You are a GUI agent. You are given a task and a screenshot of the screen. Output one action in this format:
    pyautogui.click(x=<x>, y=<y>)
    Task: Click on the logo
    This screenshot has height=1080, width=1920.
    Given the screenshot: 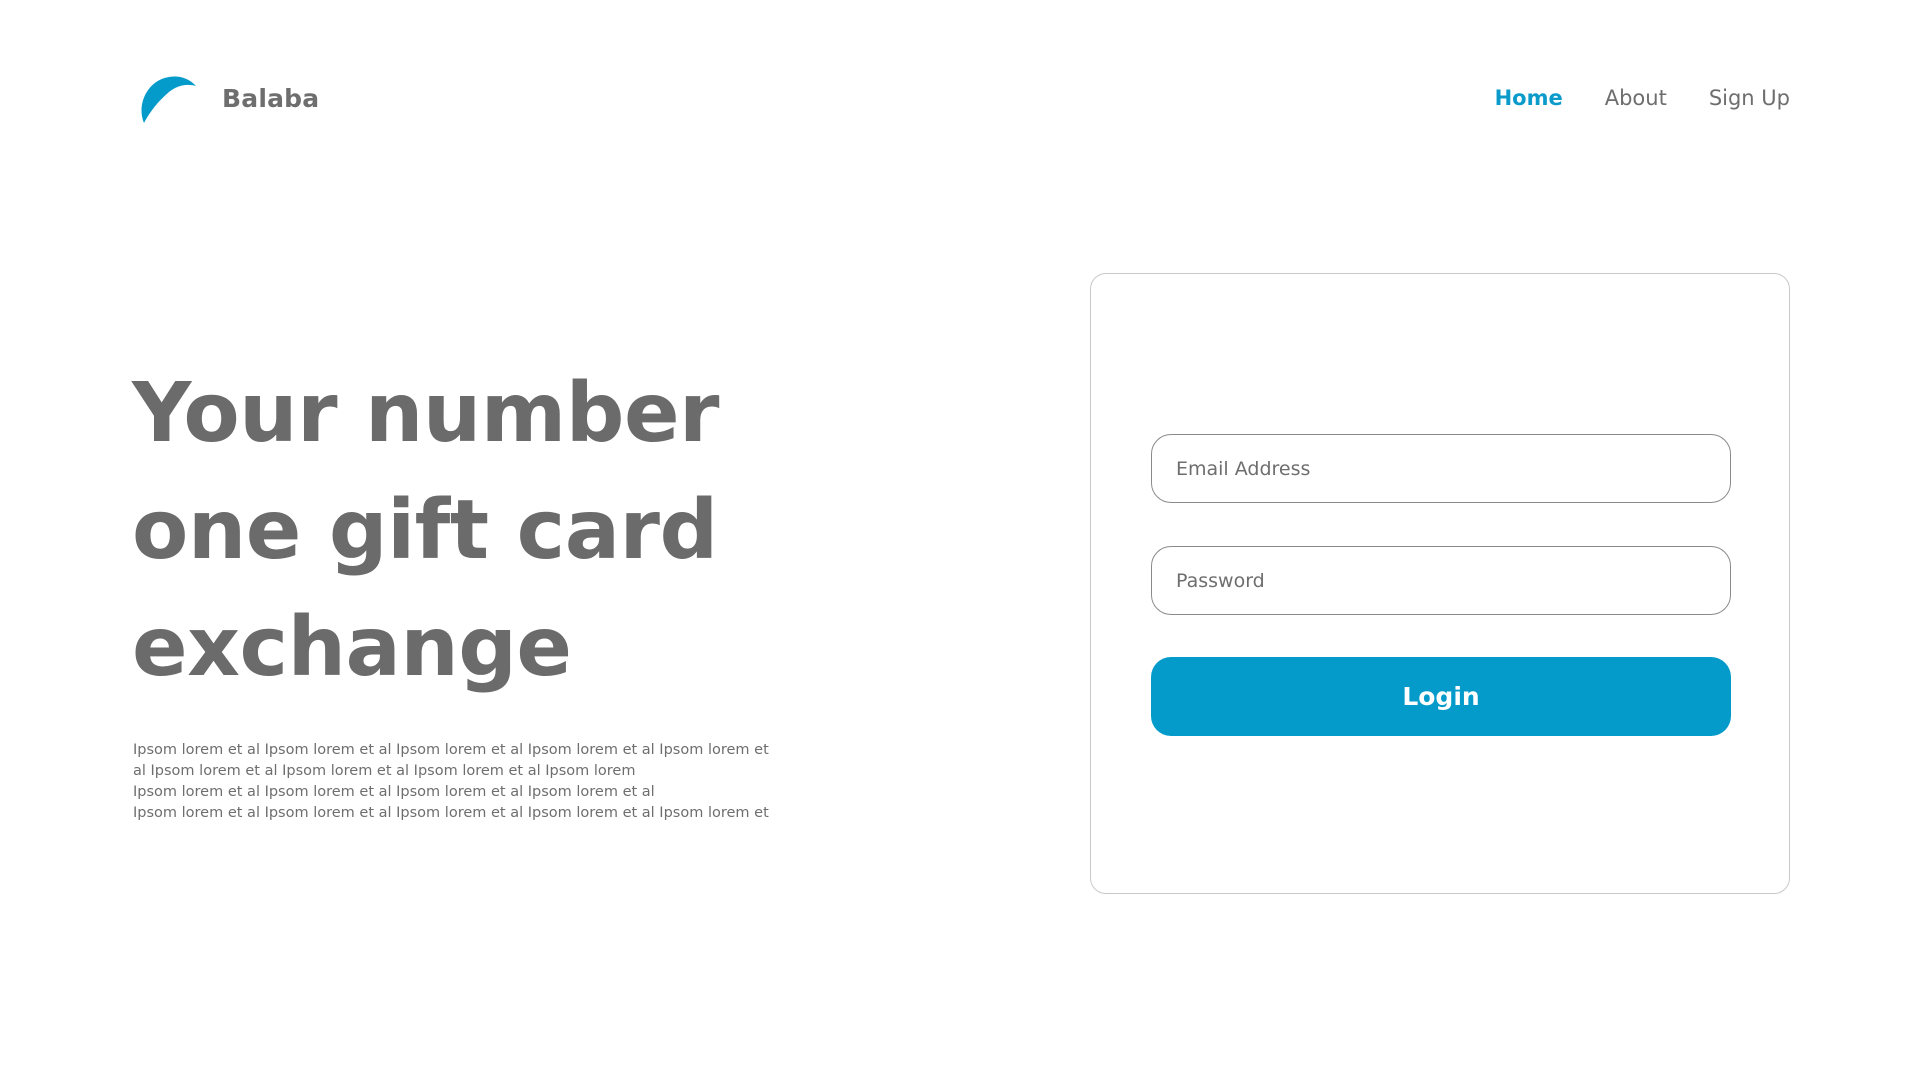 What is the action you would take?
    pyautogui.click(x=168, y=99)
    